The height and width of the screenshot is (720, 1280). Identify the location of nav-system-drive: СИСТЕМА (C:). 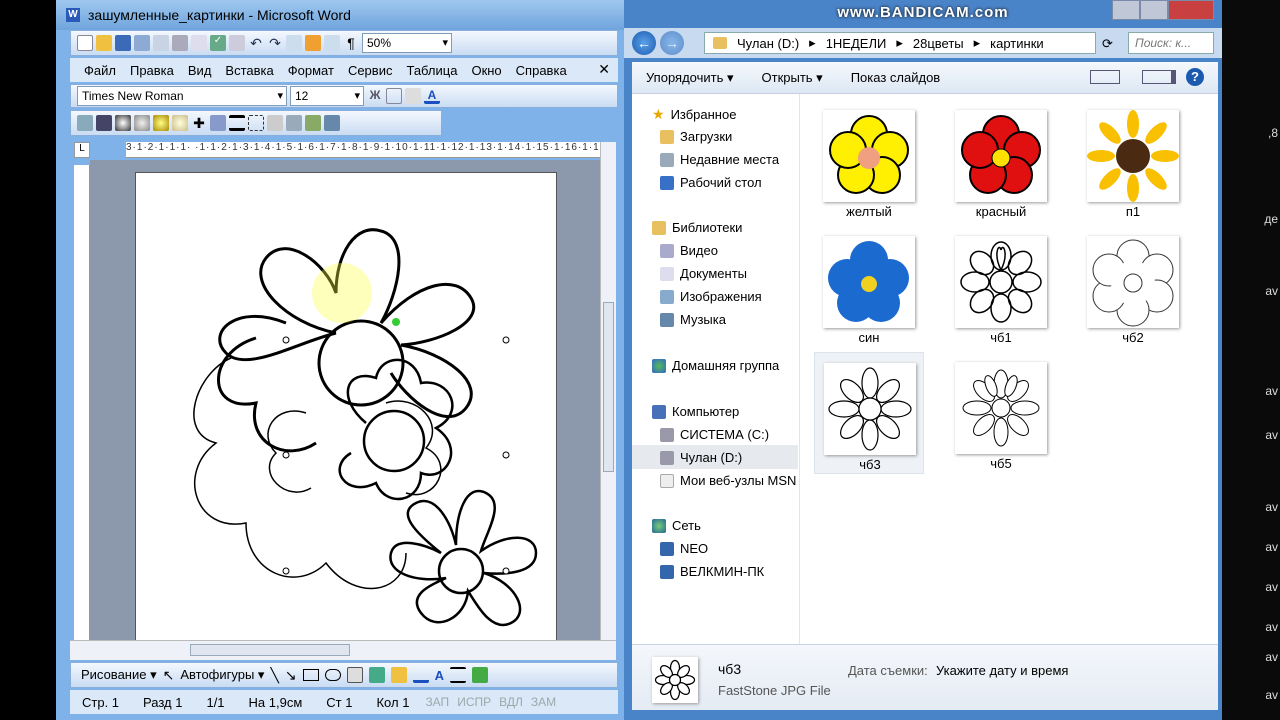
(714, 434).